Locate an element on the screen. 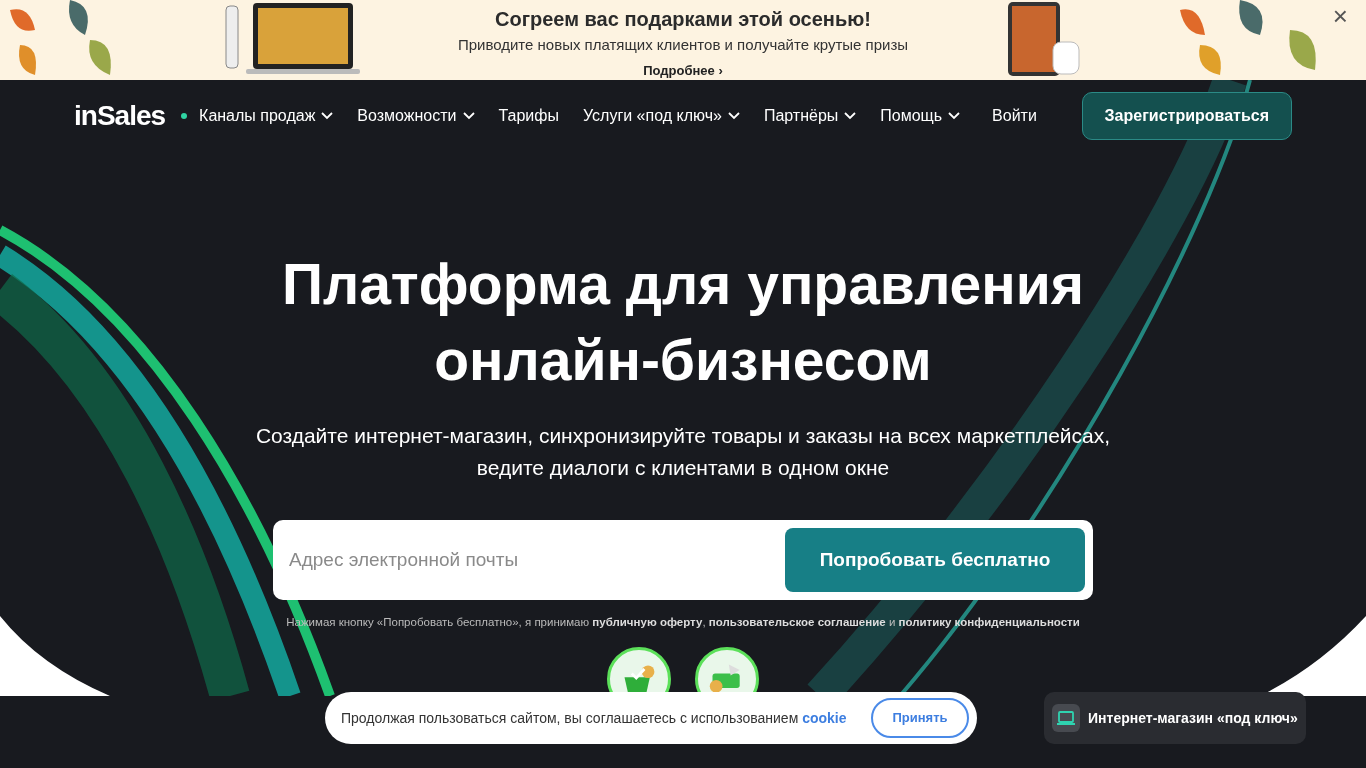 This screenshot has height=768, width=1366. login-link: Войти is located at coordinates (1014, 116).